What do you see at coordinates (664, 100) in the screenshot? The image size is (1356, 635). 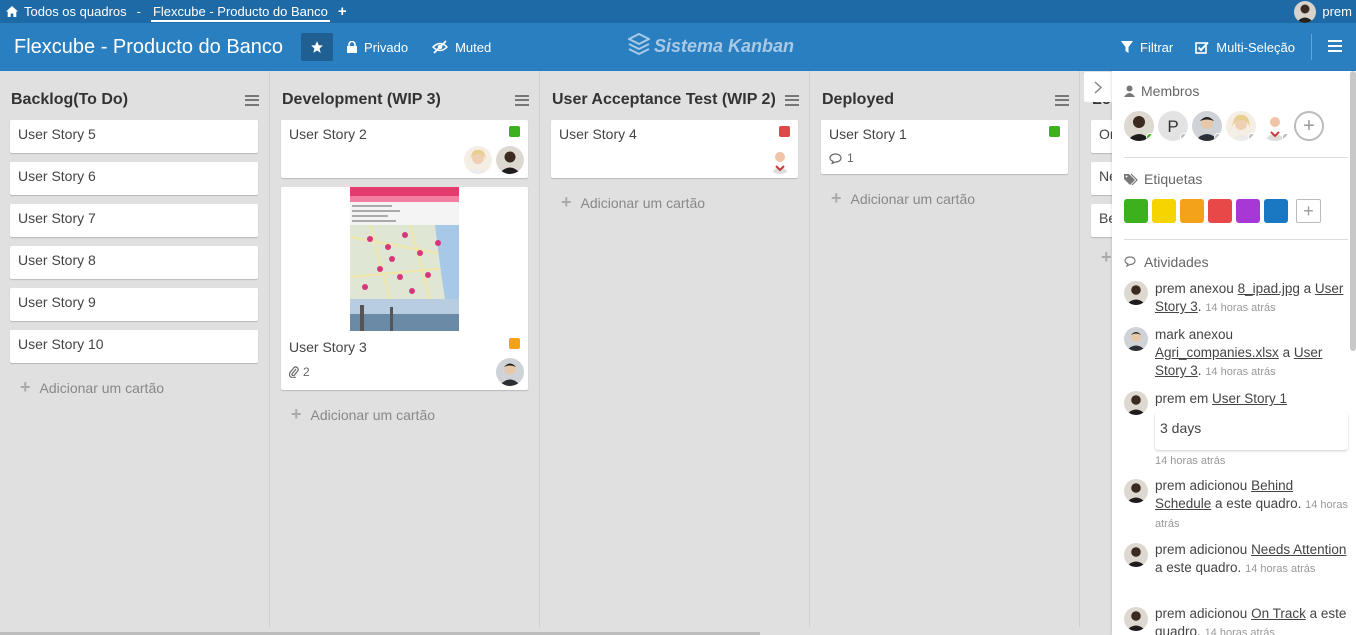 I see `list-title: User Acceptance Test (WIP 2)` at bounding box center [664, 100].